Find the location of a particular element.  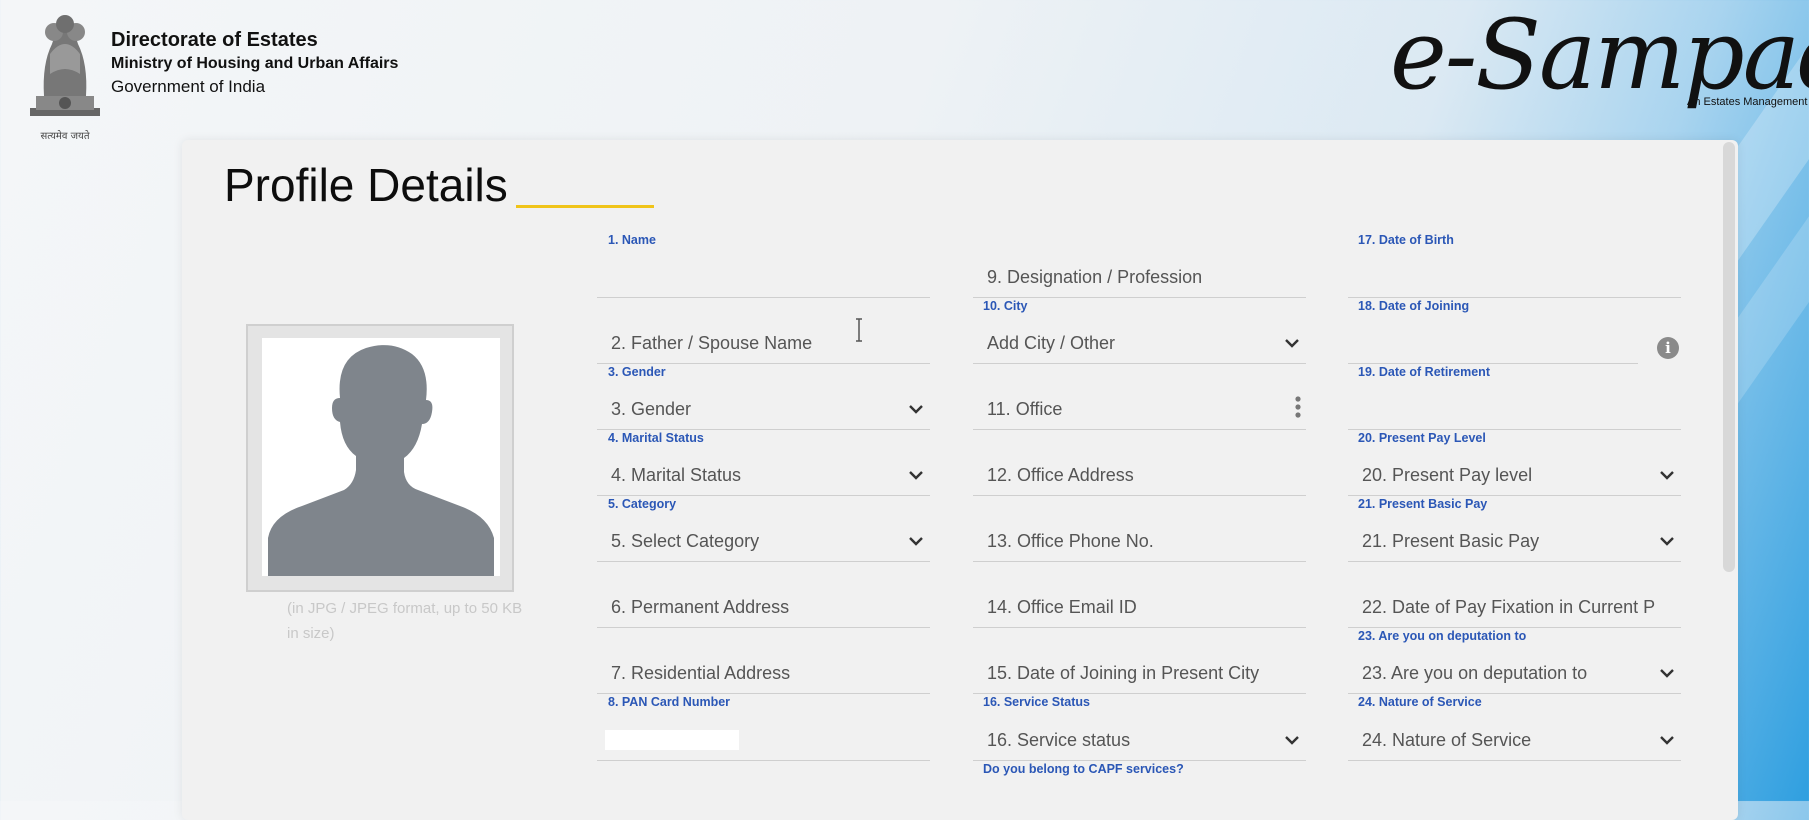

father-spouse-name-placeholder: 2. Father / Spouse Name is located at coordinates (712, 343).